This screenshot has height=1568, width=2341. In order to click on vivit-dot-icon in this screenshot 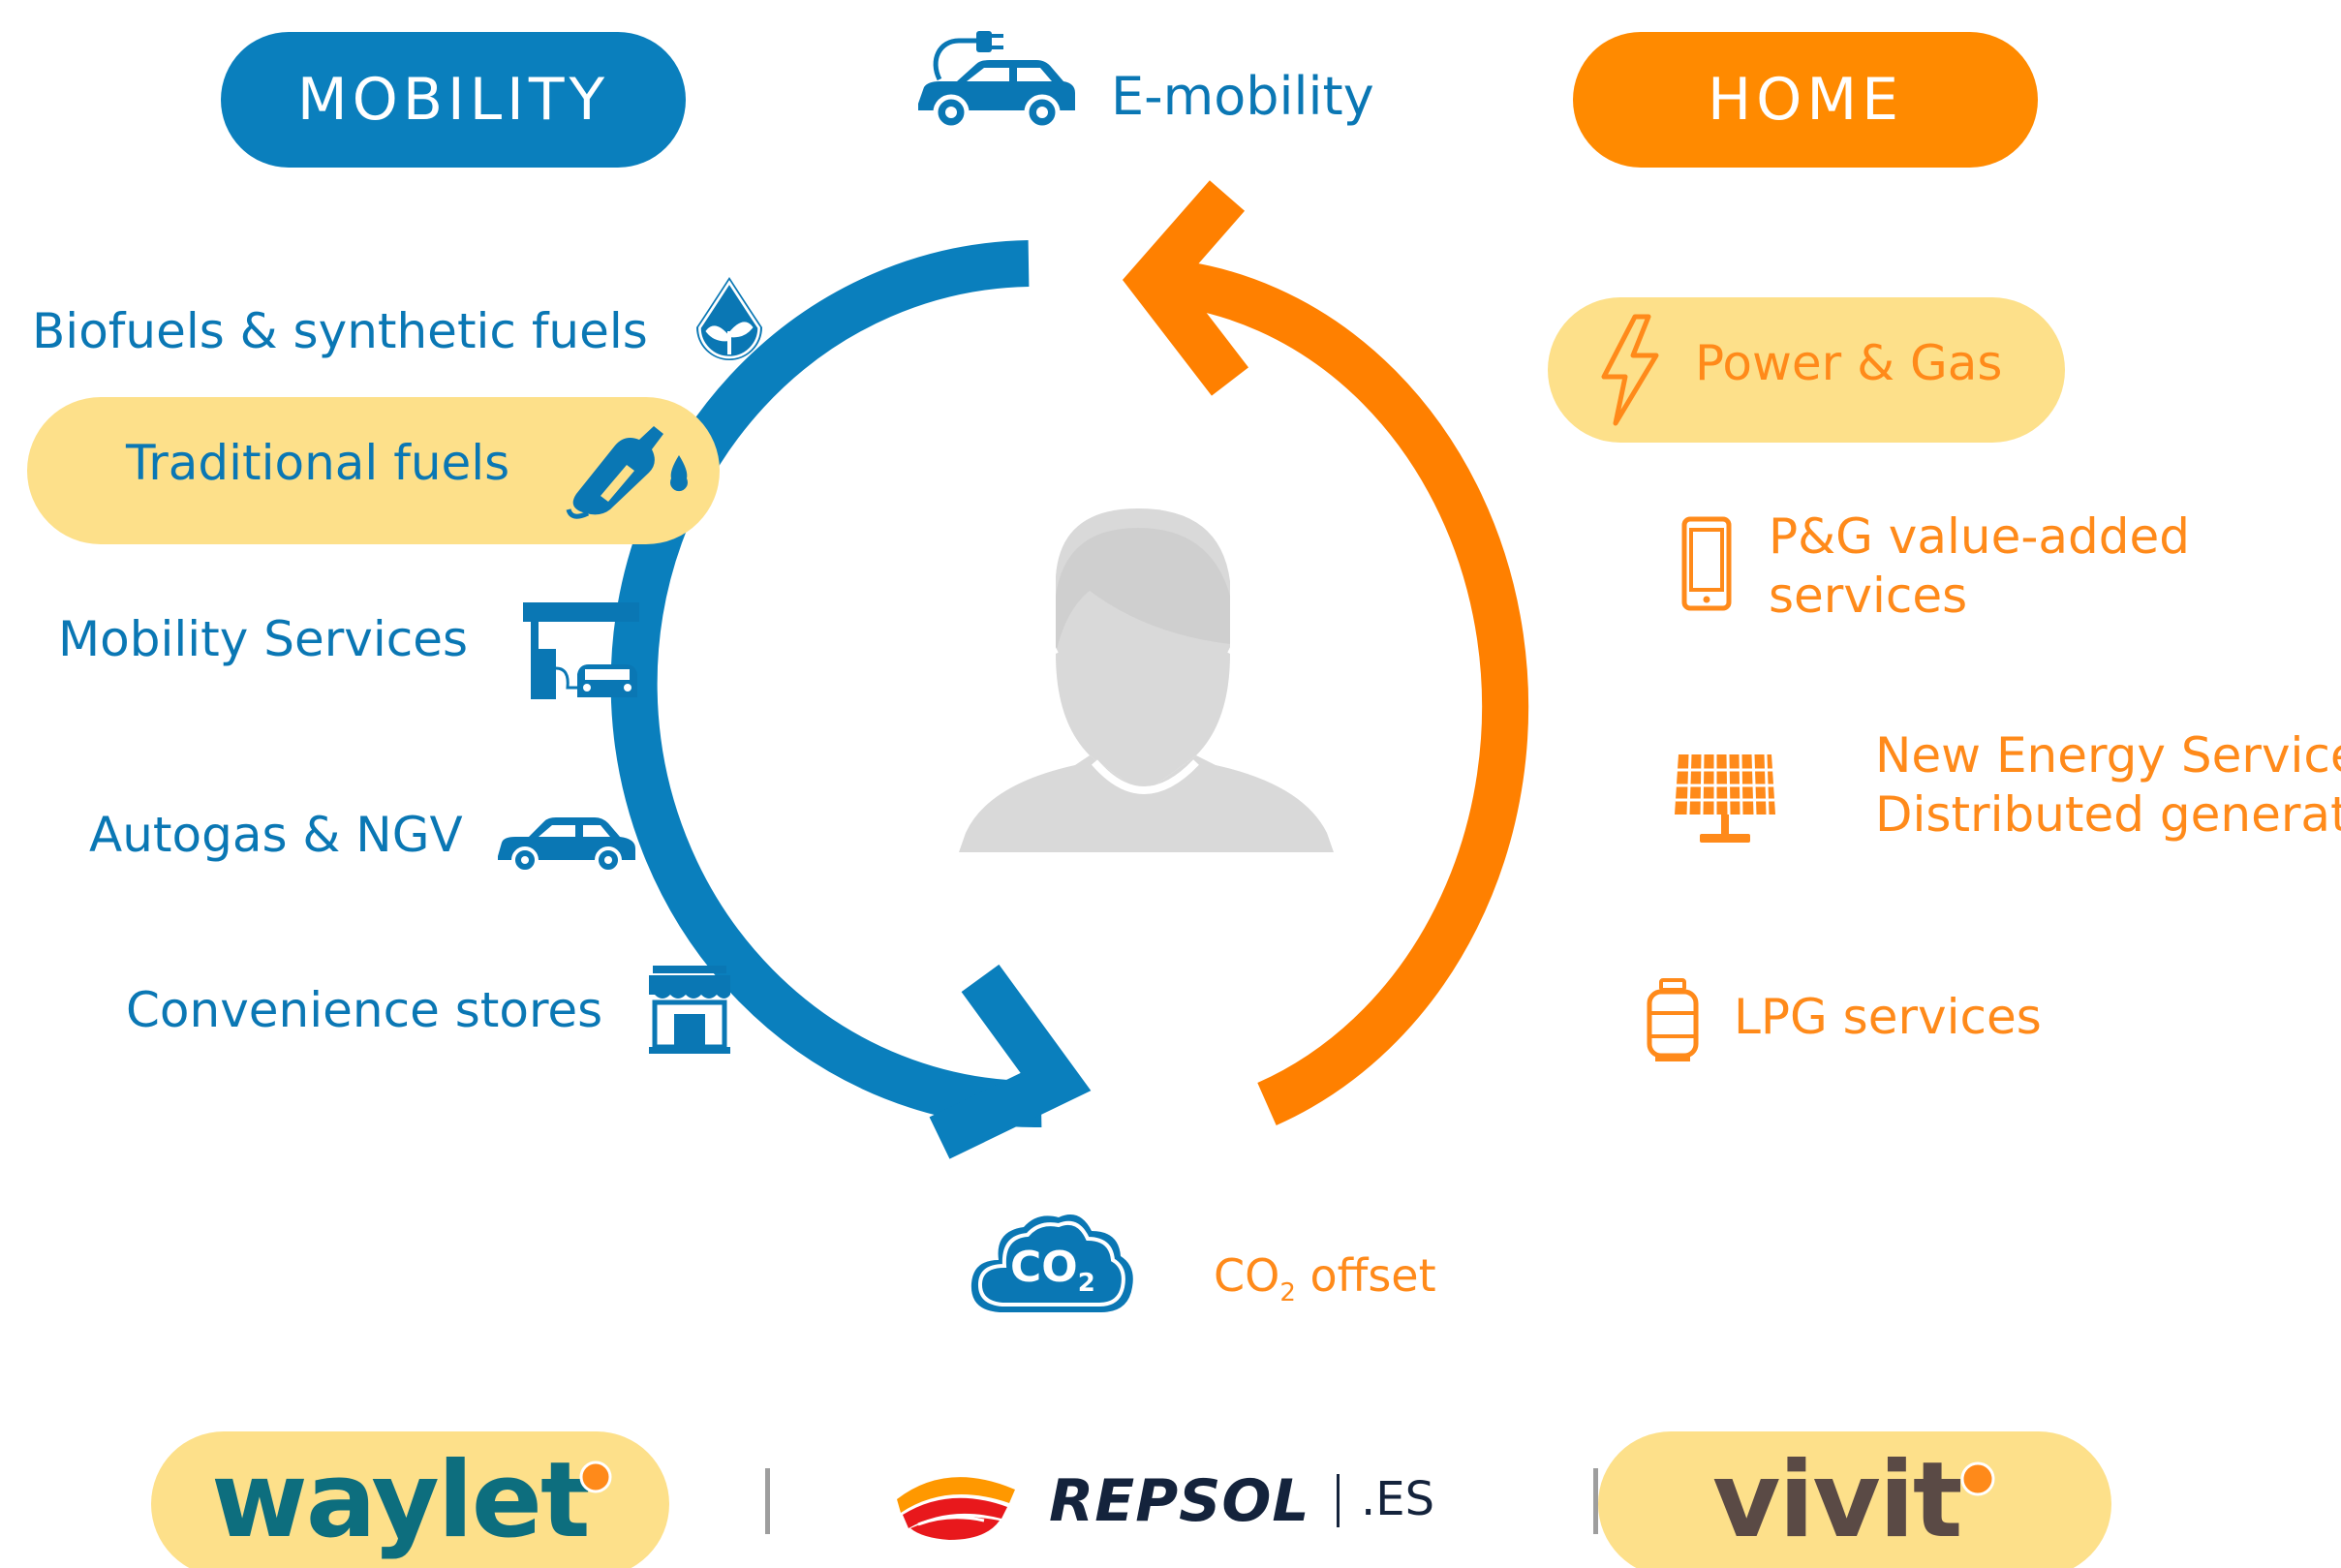, I will do `click(1977, 1478)`.